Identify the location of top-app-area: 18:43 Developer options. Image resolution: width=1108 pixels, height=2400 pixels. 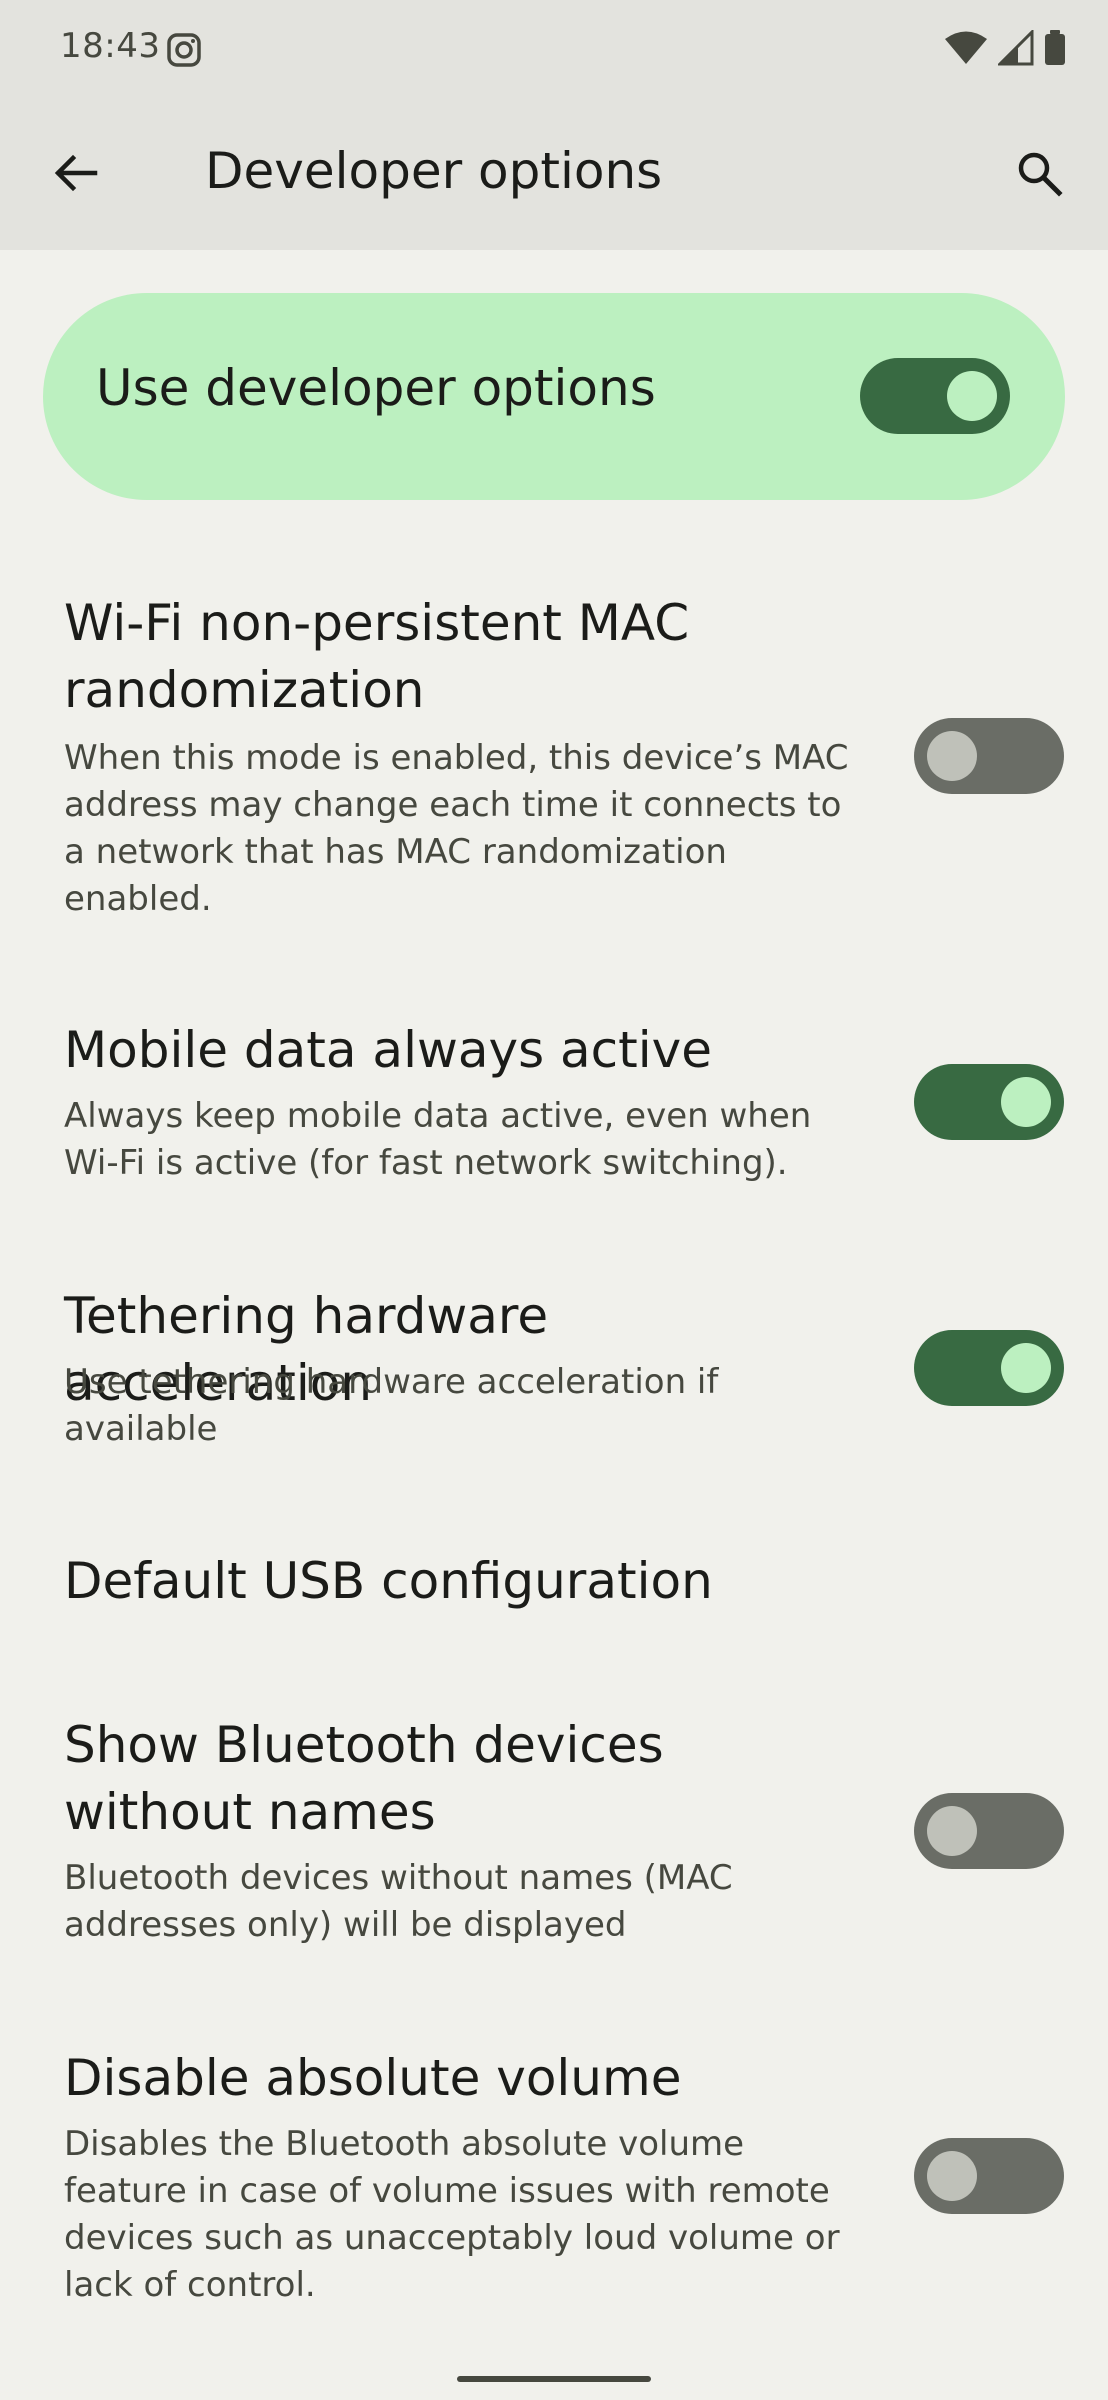
(554, 125).